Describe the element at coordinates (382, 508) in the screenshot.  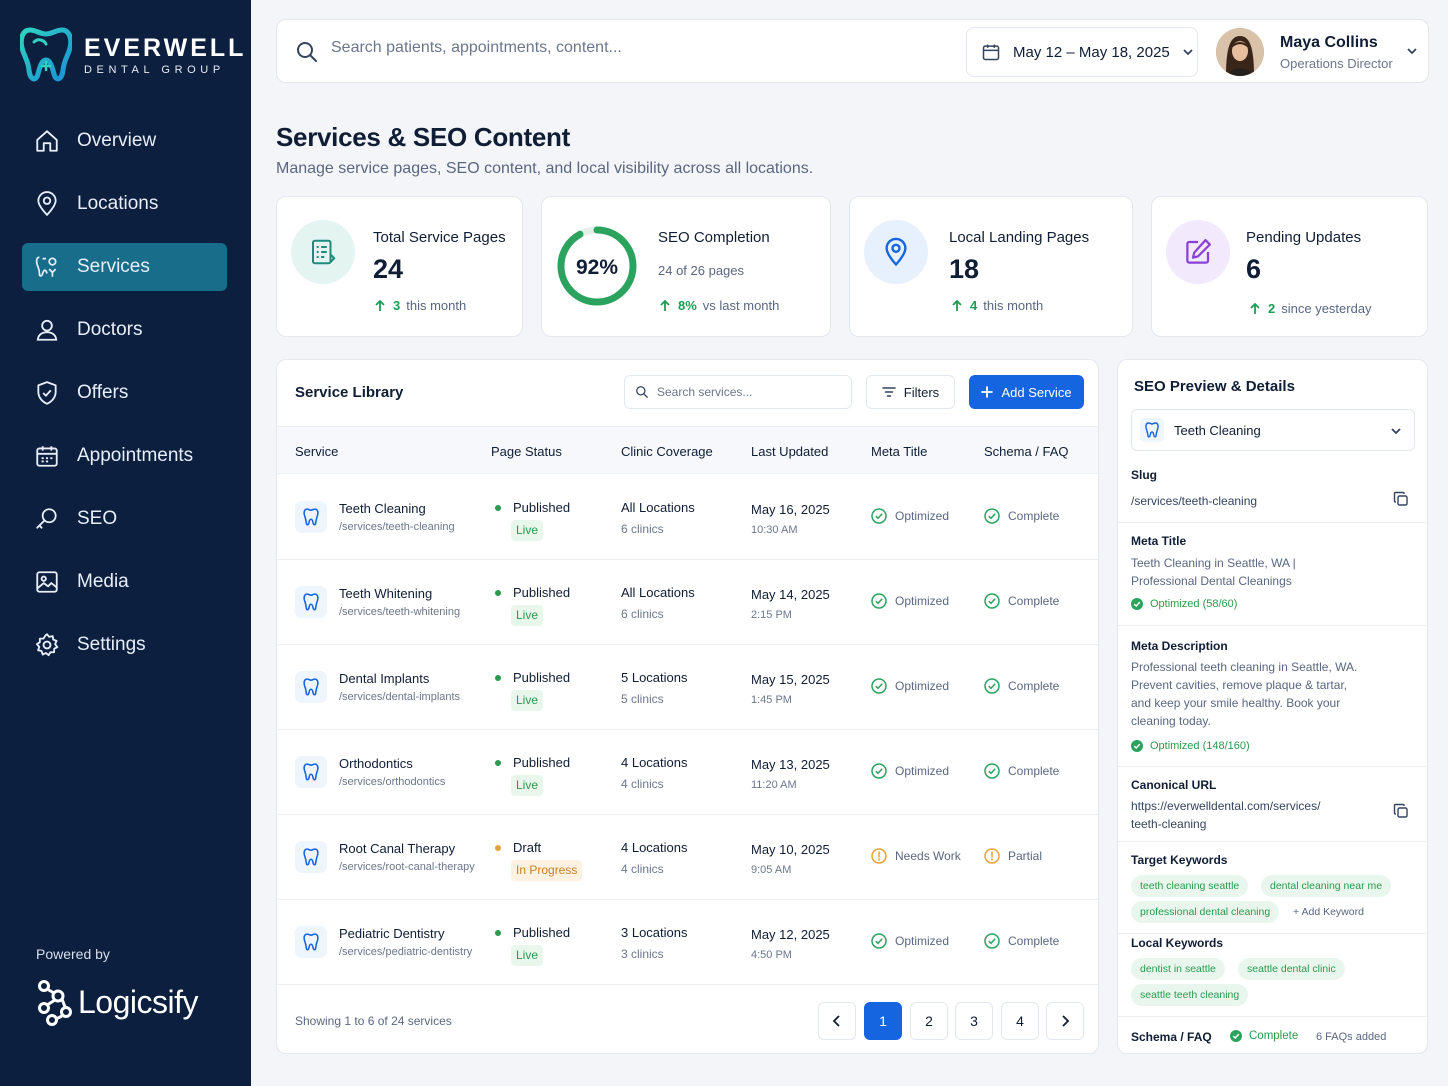
I see `service-name: Teeth Cleaning` at that location.